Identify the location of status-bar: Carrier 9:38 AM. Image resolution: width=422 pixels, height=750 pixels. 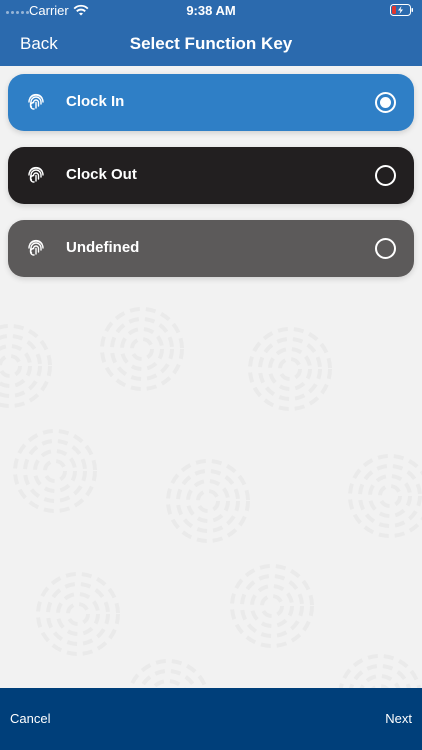
(211, 11).